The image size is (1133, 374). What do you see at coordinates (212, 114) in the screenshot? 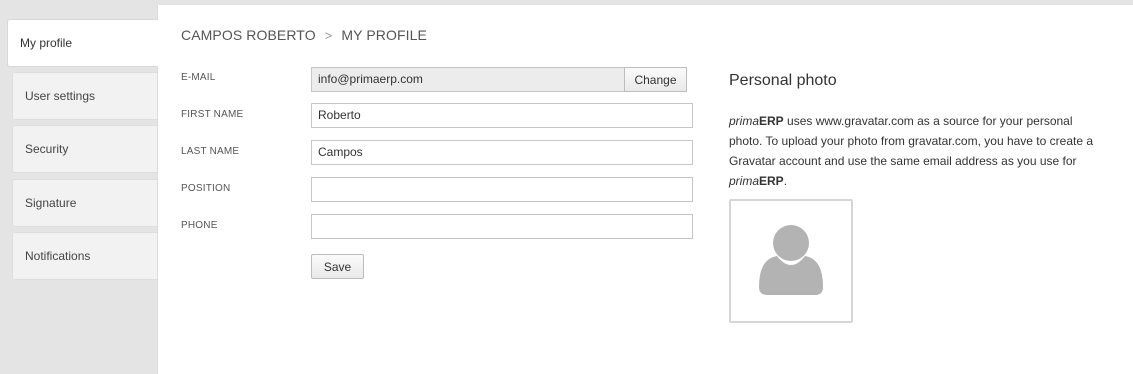
I see `first-name-label: FIRST NAME` at bounding box center [212, 114].